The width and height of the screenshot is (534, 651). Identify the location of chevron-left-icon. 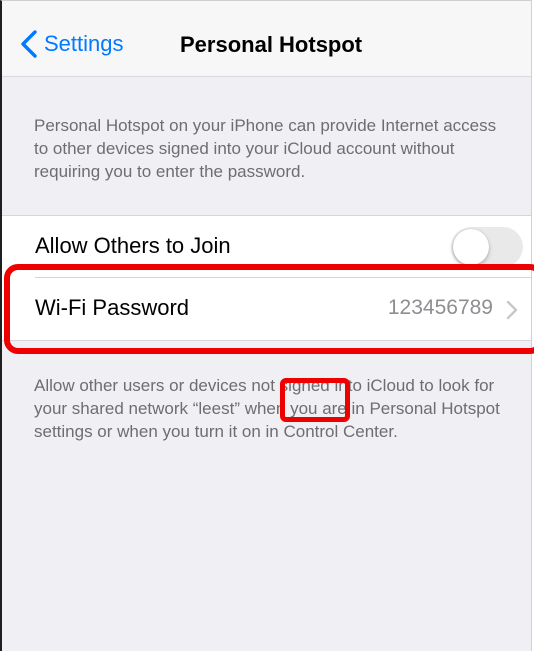
(29, 44).